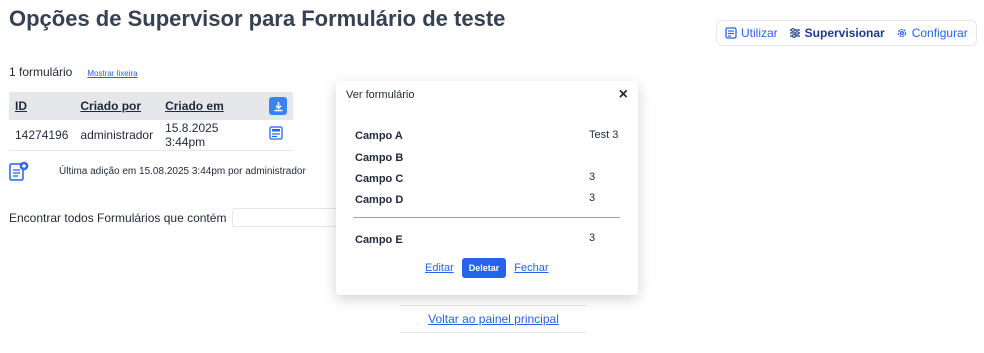  I want to click on field-label-e: Campo E, so click(379, 240).